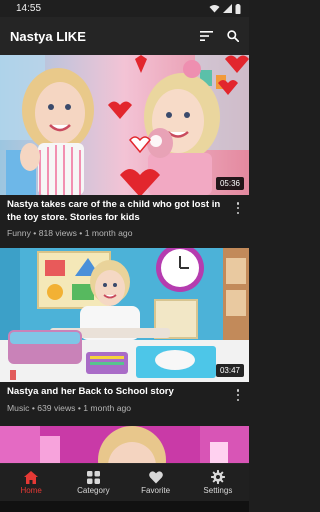  What do you see at coordinates (19, 233) in the screenshot?
I see `video-category: Funny` at bounding box center [19, 233].